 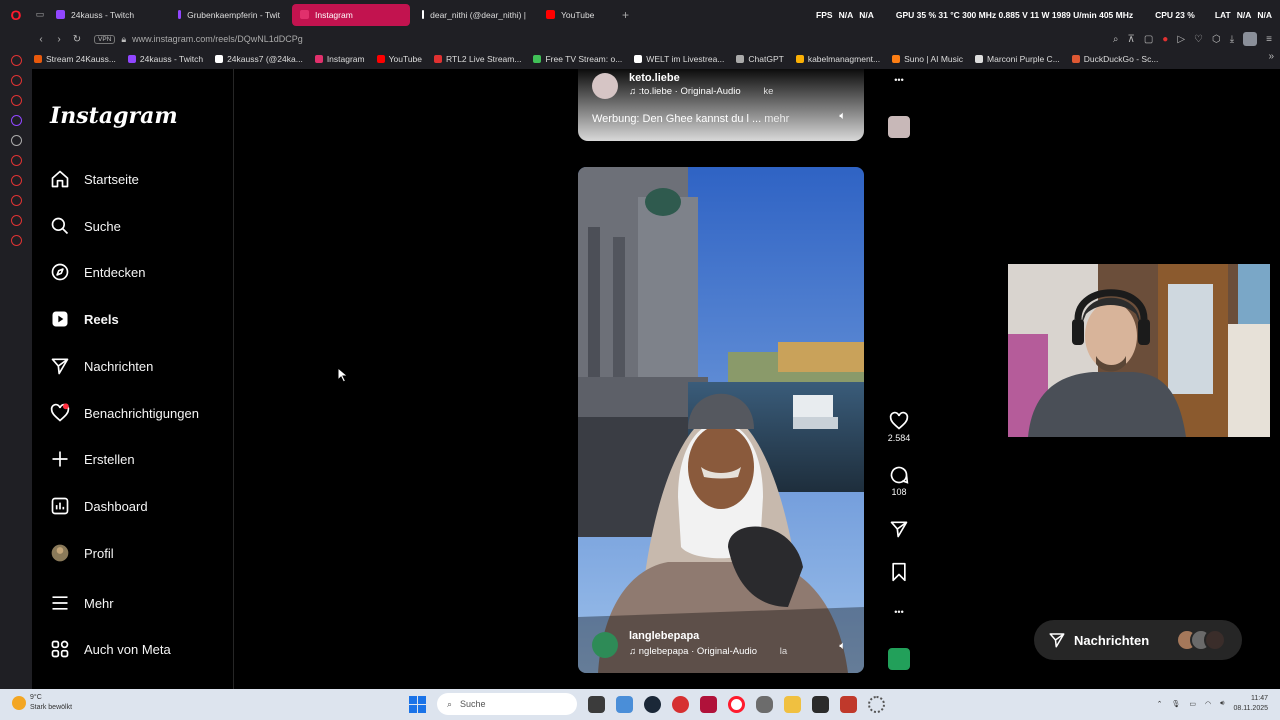 I want to click on calculator-icon, so click(x=624, y=704).